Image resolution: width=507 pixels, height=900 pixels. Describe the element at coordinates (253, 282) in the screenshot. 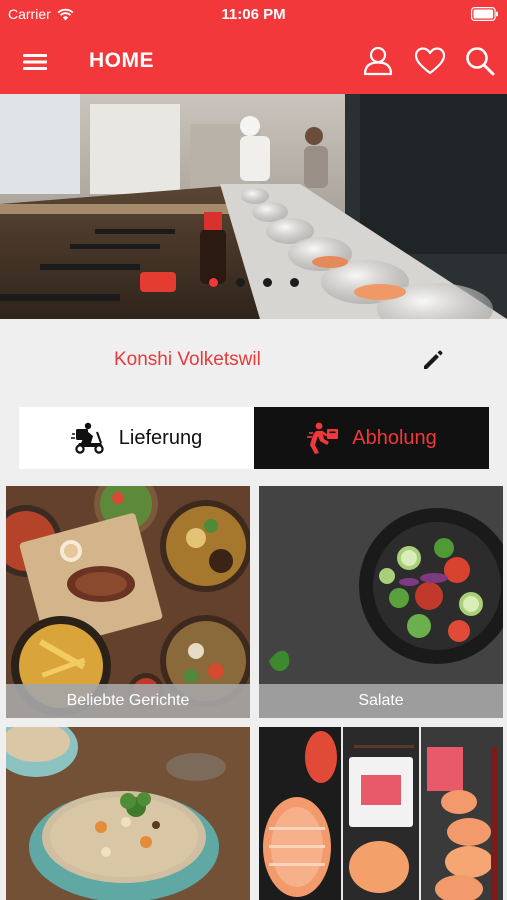

I see `carousel-dots` at that location.